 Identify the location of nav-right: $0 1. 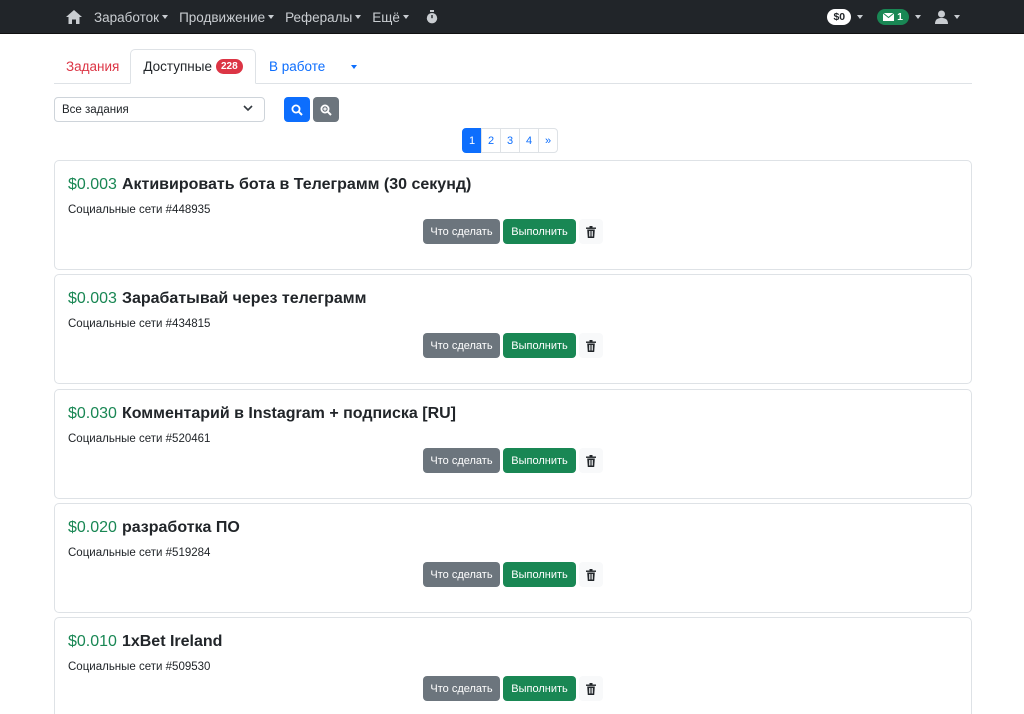
(893, 17).